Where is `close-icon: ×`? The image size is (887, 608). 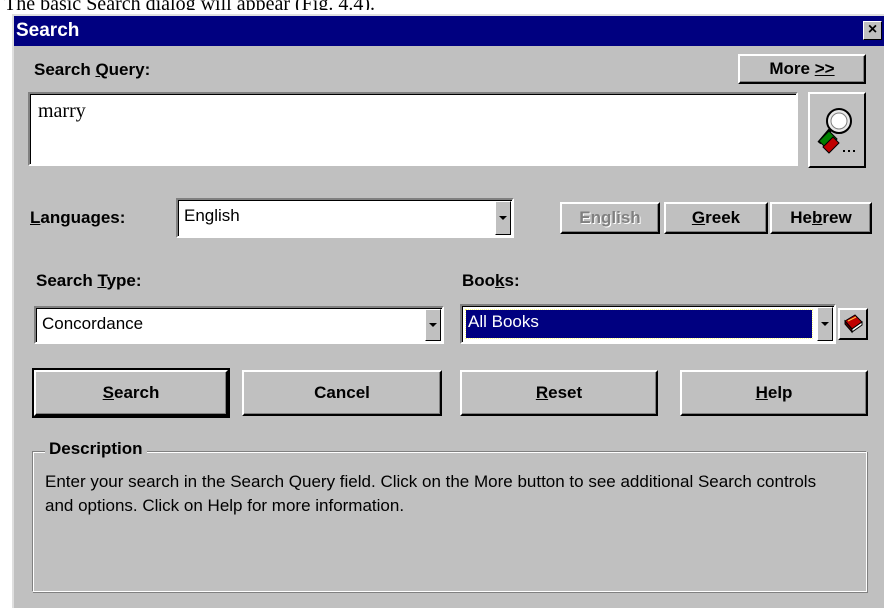
close-icon: × is located at coordinates (872, 29).